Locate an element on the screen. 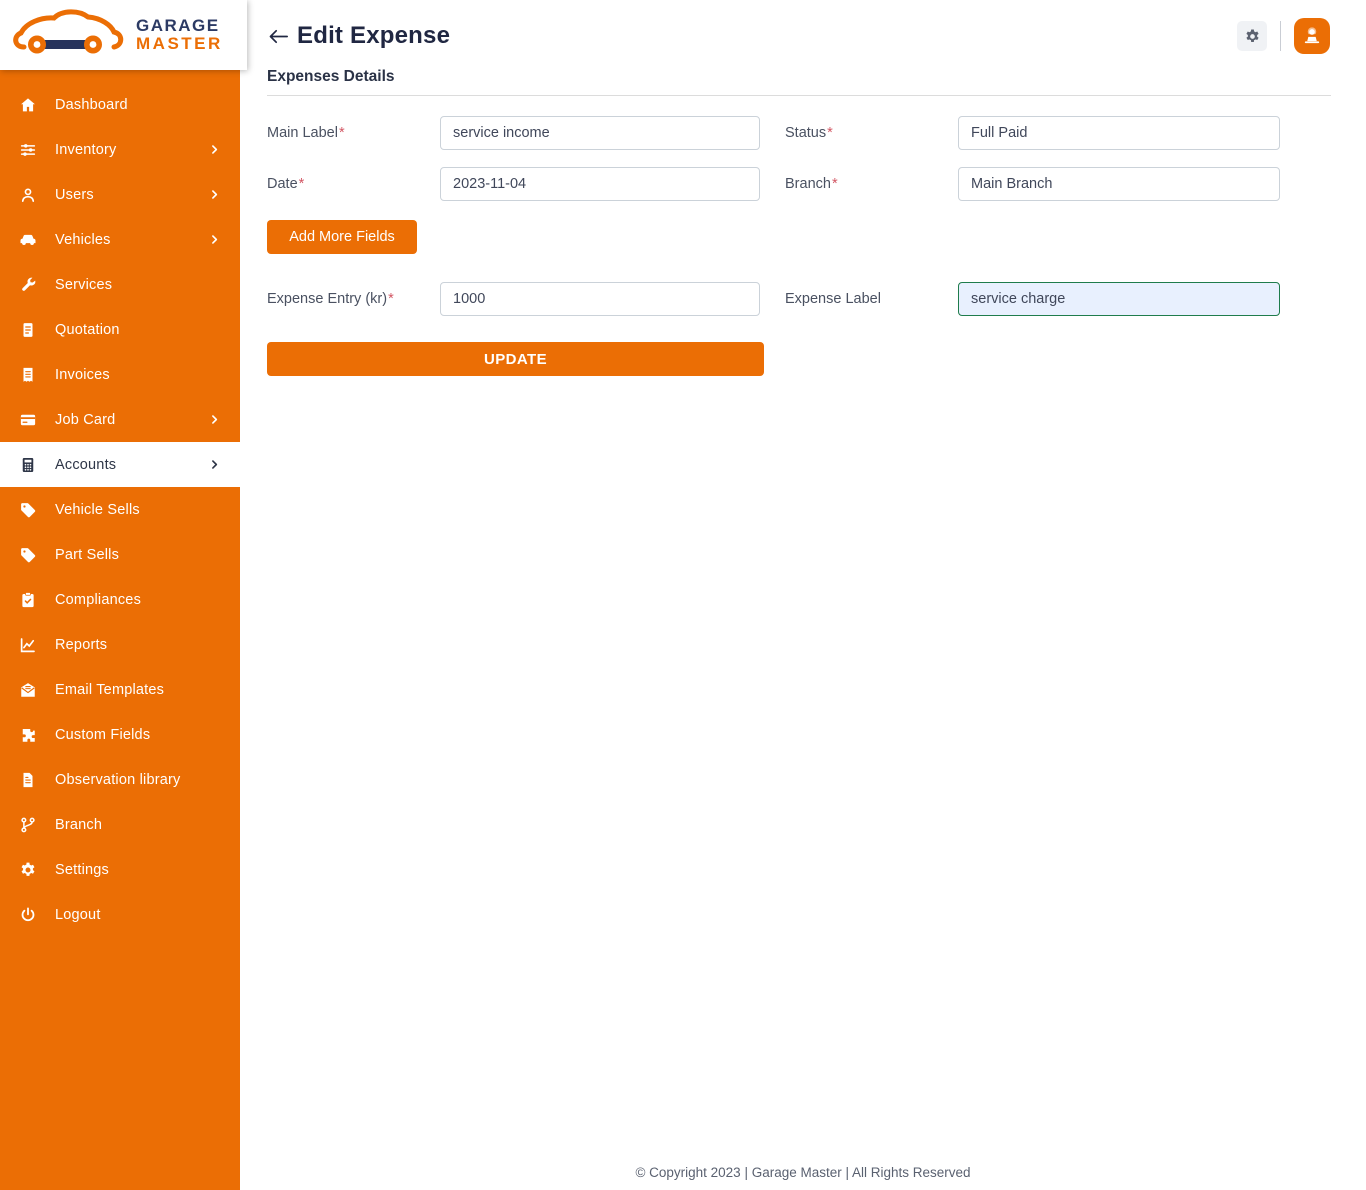 This screenshot has width=1366, height=1190. settings-button is located at coordinates (1252, 36).